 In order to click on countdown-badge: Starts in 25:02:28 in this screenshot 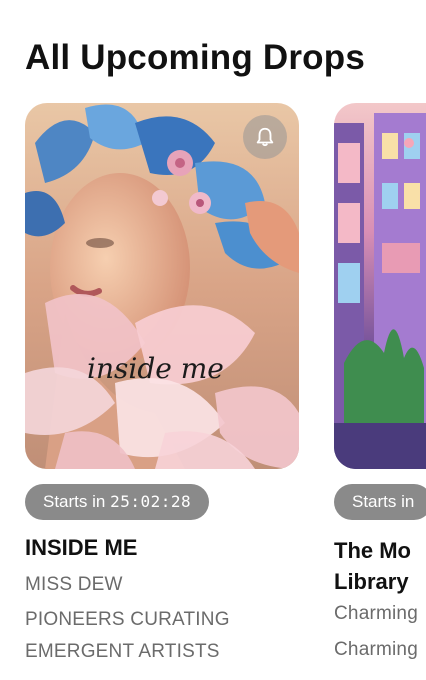, I will do `click(117, 502)`.